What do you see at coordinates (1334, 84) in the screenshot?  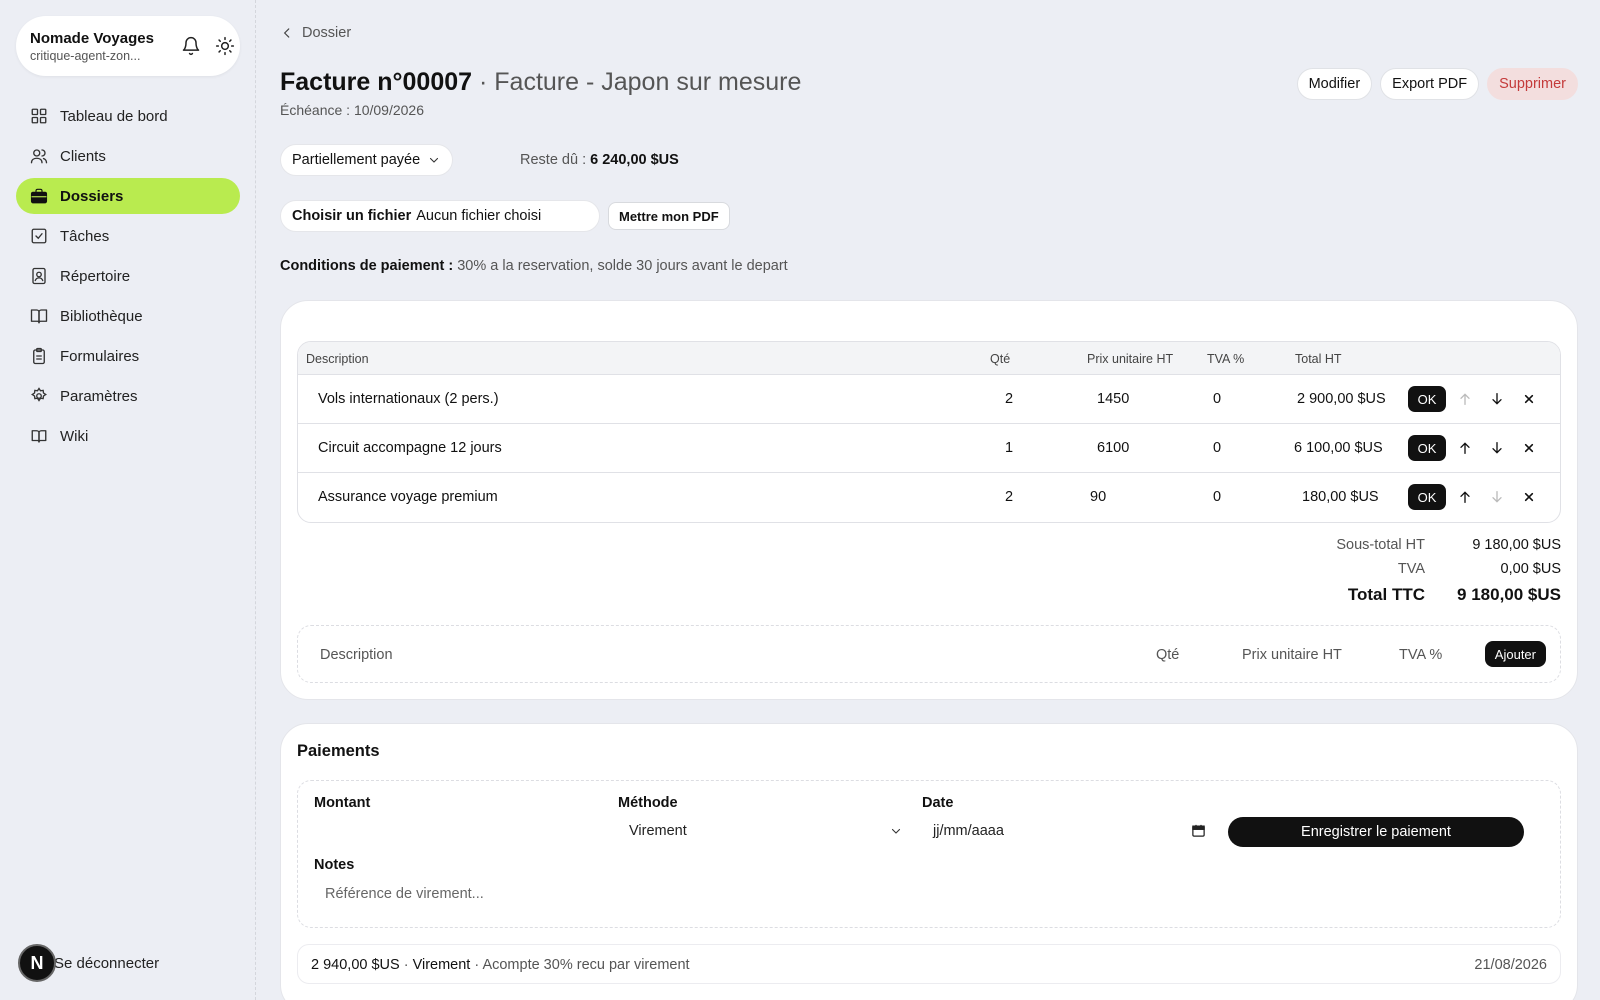 I see `edit-button: Modifier` at bounding box center [1334, 84].